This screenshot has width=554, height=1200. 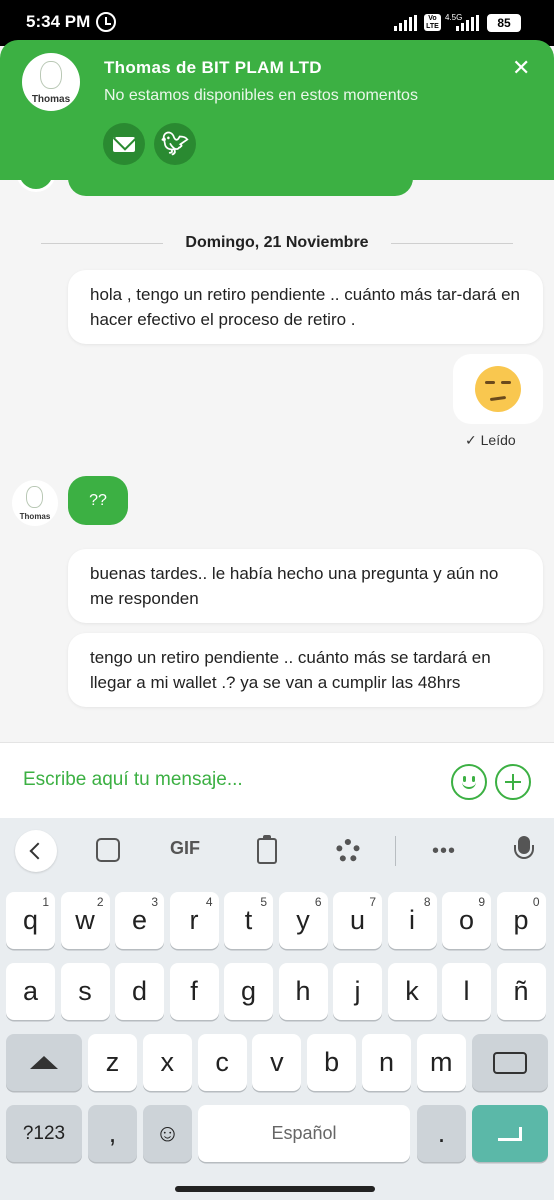 What do you see at coordinates (209, 902) in the screenshot?
I see `key-hint: 4` at bounding box center [209, 902].